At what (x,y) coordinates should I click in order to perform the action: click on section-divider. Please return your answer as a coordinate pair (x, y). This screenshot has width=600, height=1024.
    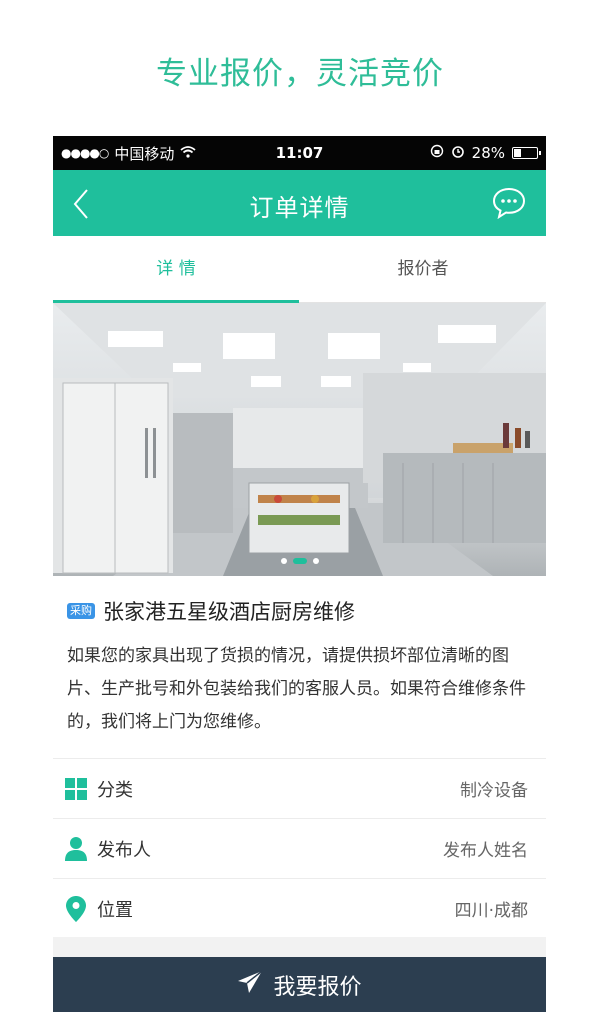
    Looking at the image, I should click on (299, 947).